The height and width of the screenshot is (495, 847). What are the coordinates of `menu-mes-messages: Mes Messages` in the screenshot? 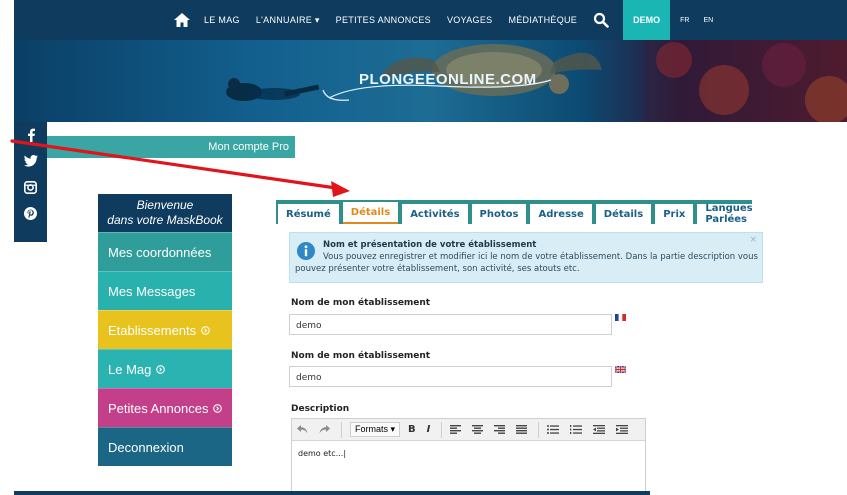 It's located at (165, 290).